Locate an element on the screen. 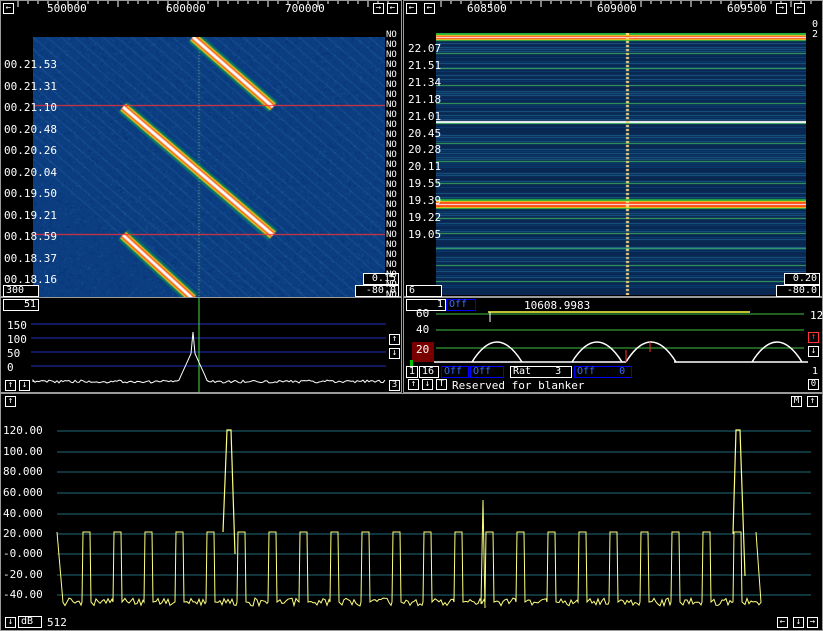 The image size is (823, 631). baseband-bottom-down-icon: ↓ is located at coordinates (427, 384).